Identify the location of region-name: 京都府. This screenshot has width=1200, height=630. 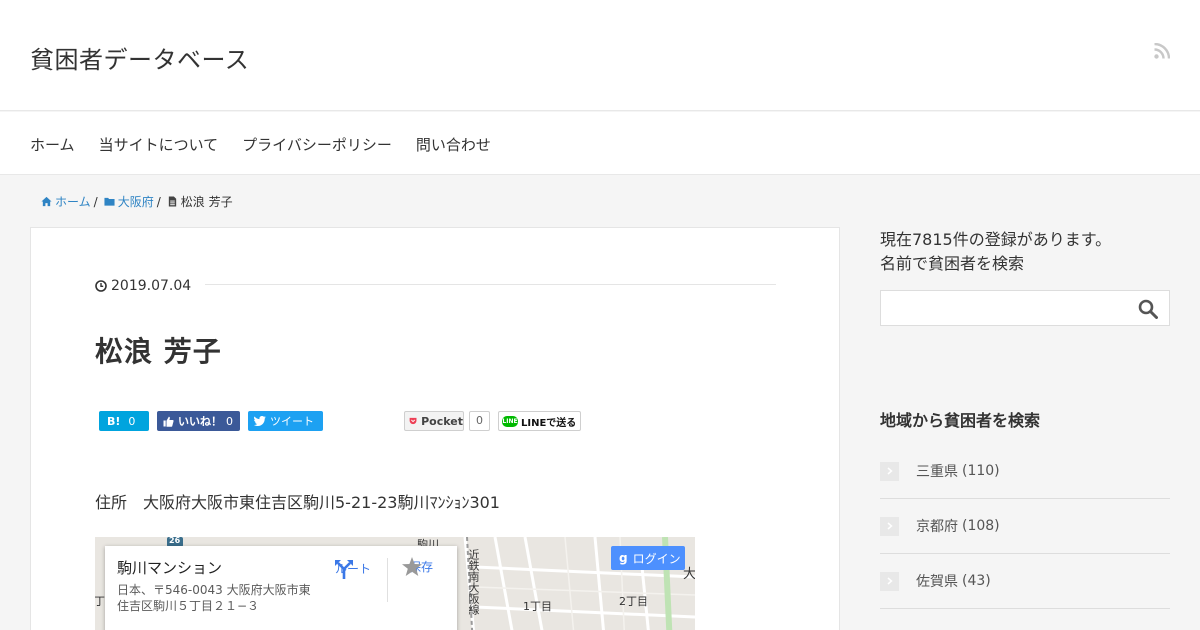
(937, 527).